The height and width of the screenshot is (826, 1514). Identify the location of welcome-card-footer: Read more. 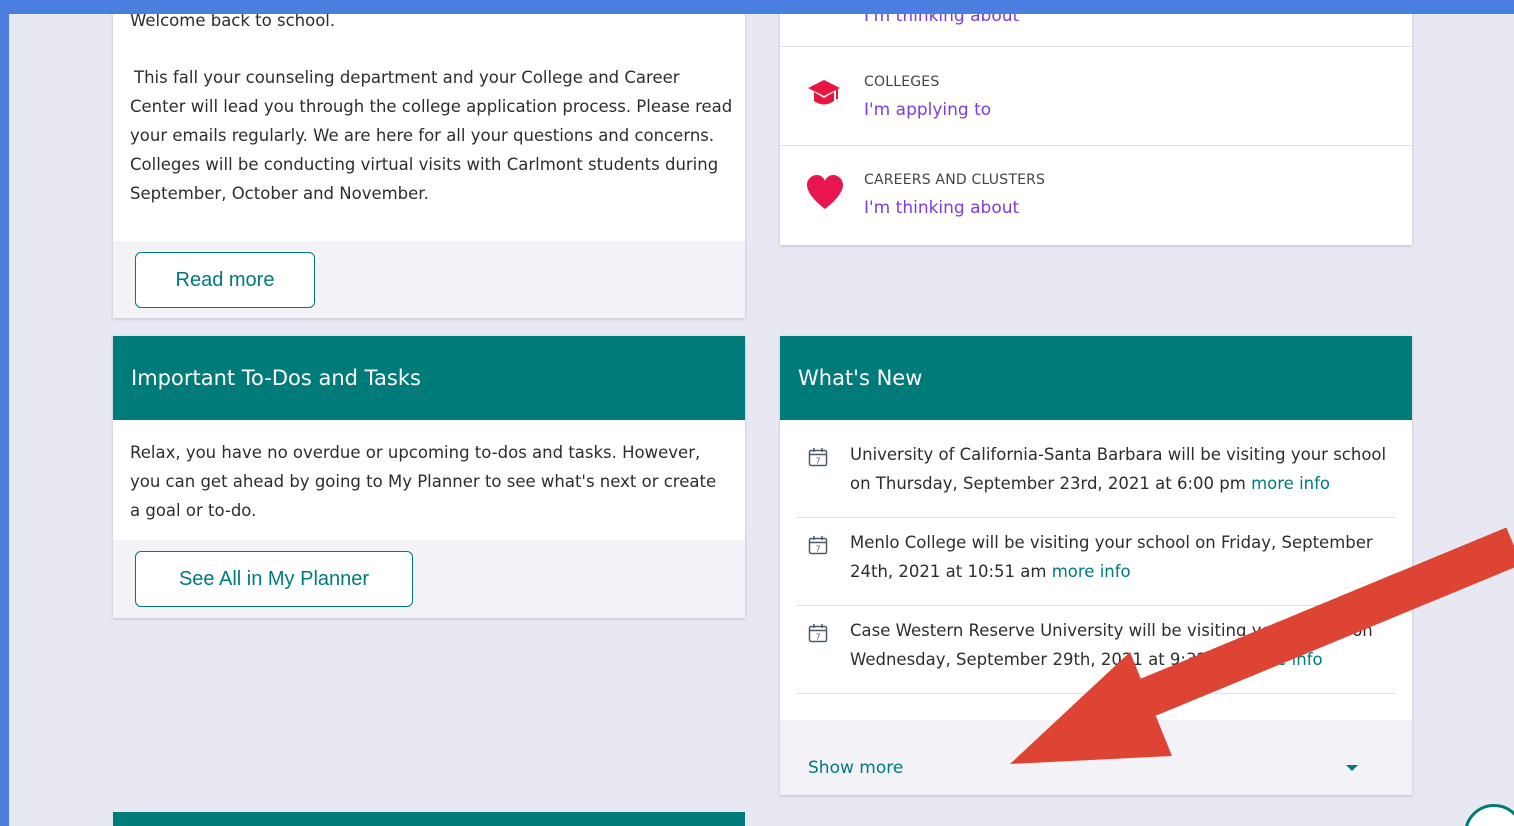
(429, 279).